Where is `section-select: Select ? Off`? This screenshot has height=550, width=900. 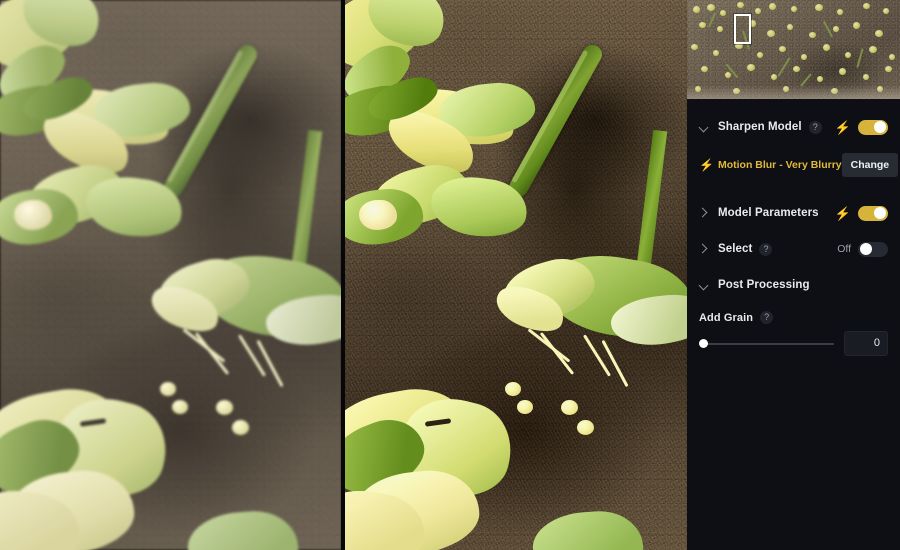
section-select: Select ? Off is located at coordinates (793, 249).